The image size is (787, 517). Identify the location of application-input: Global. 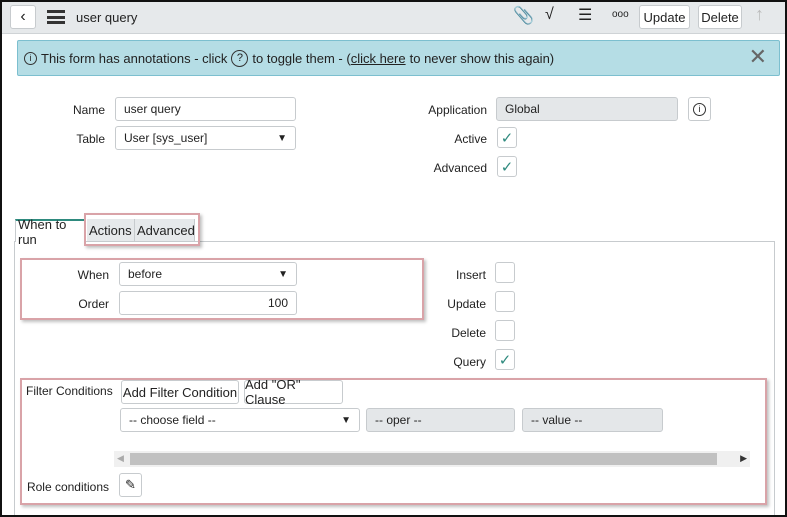
(587, 109).